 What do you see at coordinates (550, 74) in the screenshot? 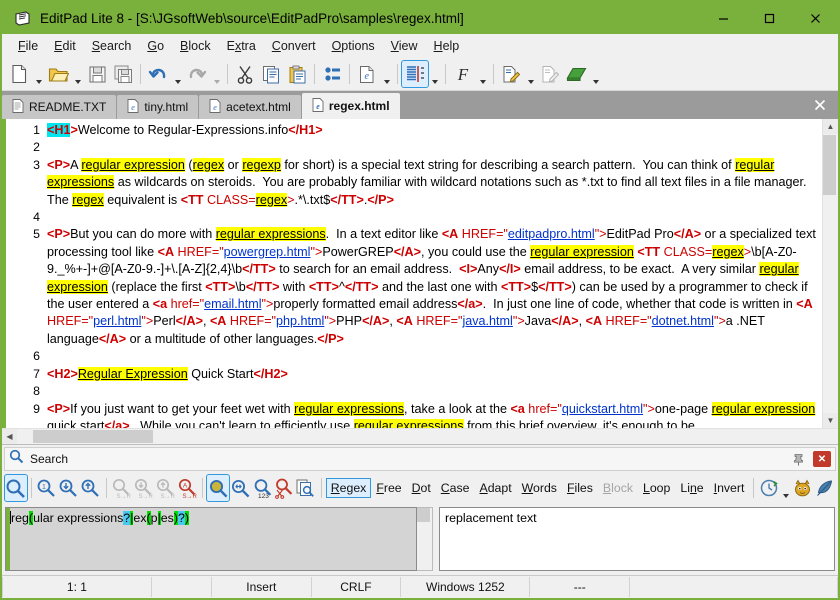
I see `edit-scheme-icon` at bounding box center [550, 74].